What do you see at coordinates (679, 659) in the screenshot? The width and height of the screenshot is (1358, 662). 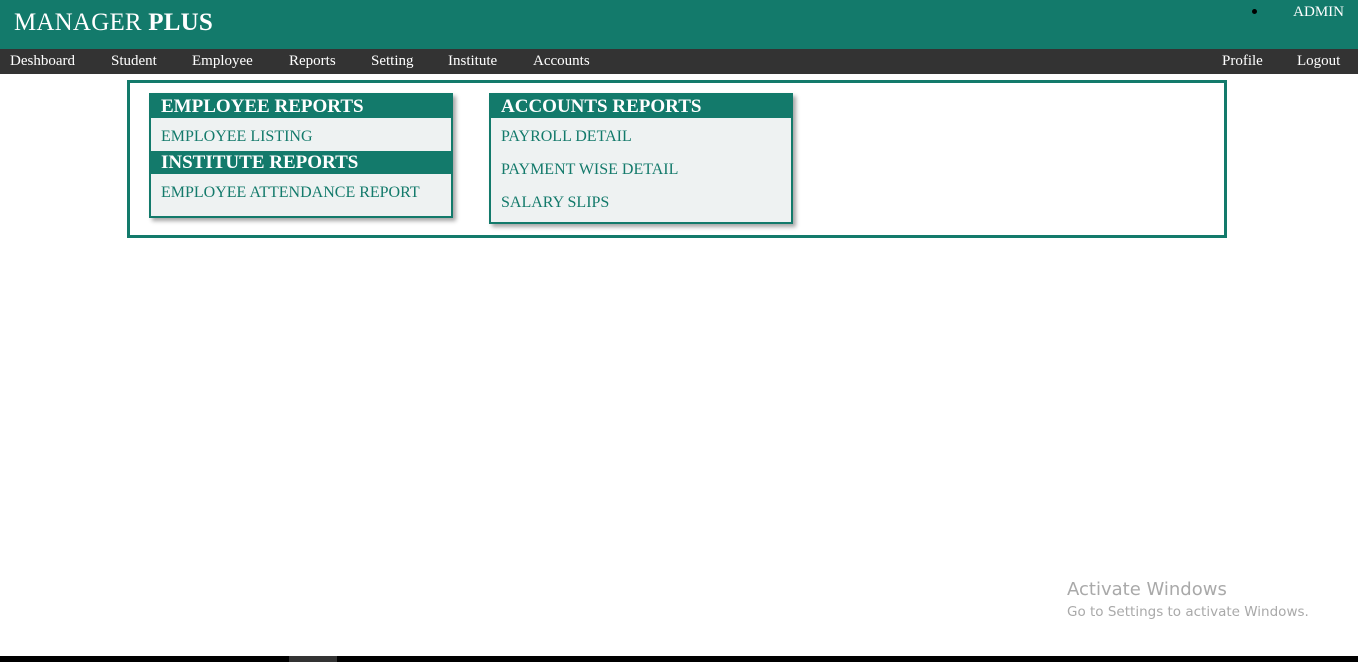 I see `taskbar` at bounding box center [679, 659].